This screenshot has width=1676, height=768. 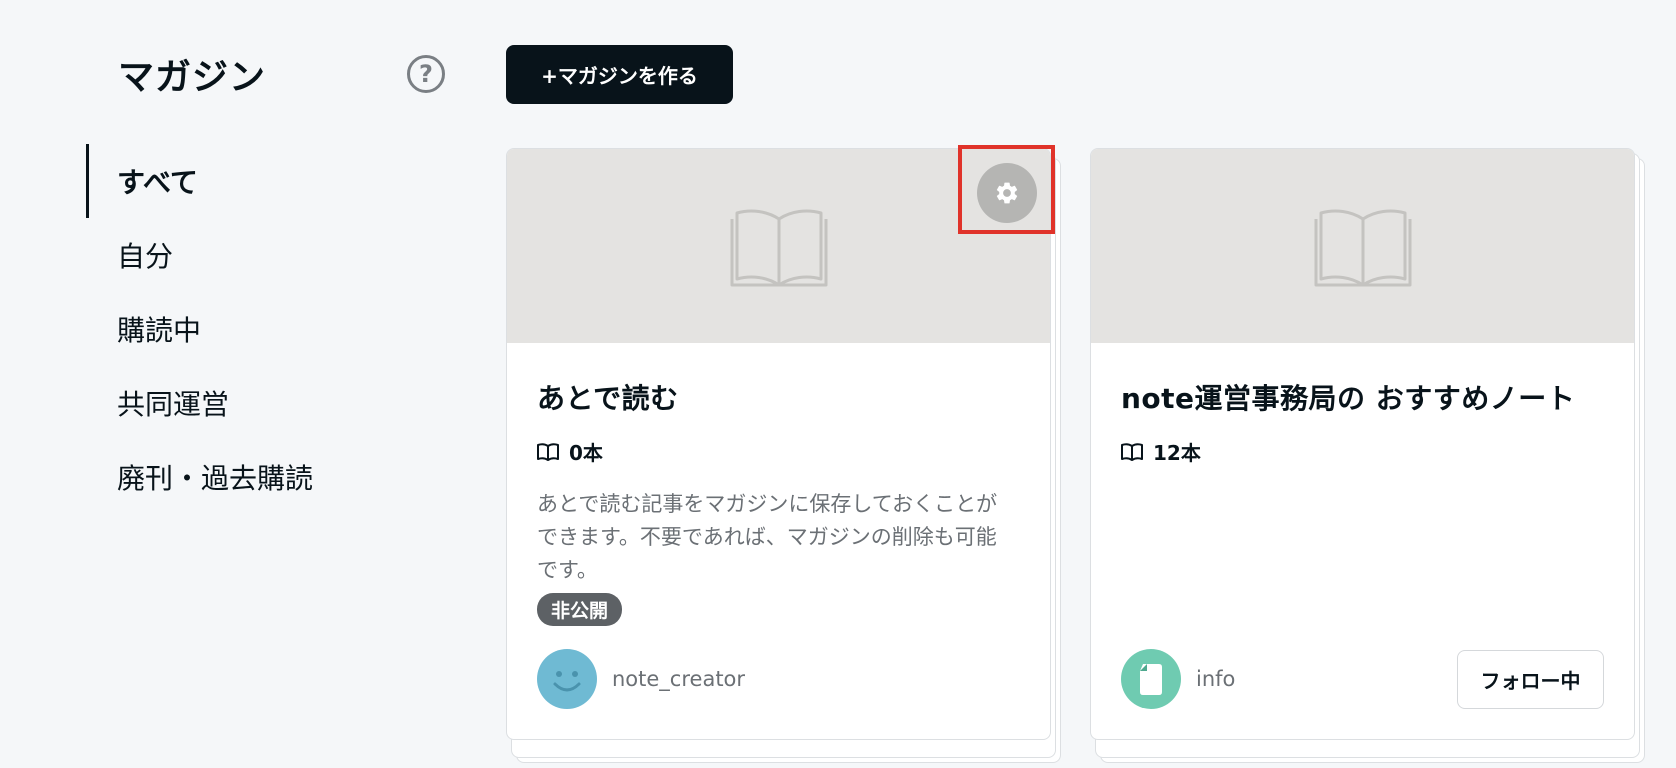 I want to click on page-title: マガジン, so click(x=192, y=77).